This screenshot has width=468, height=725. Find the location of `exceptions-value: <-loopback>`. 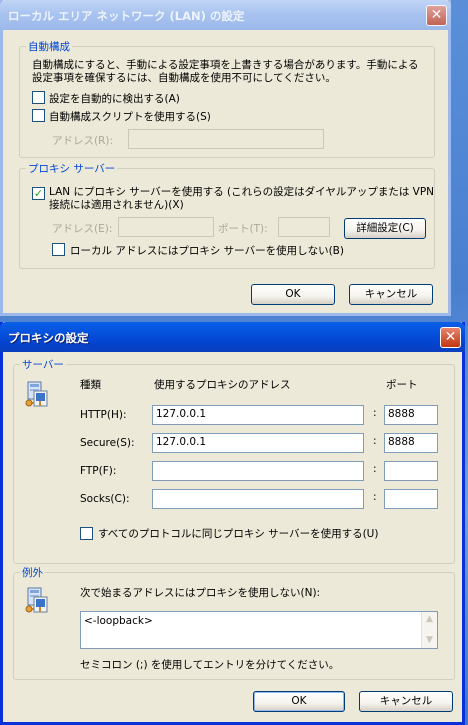

exceptions-value: <-loopback> is located at coordinates (118, 621).